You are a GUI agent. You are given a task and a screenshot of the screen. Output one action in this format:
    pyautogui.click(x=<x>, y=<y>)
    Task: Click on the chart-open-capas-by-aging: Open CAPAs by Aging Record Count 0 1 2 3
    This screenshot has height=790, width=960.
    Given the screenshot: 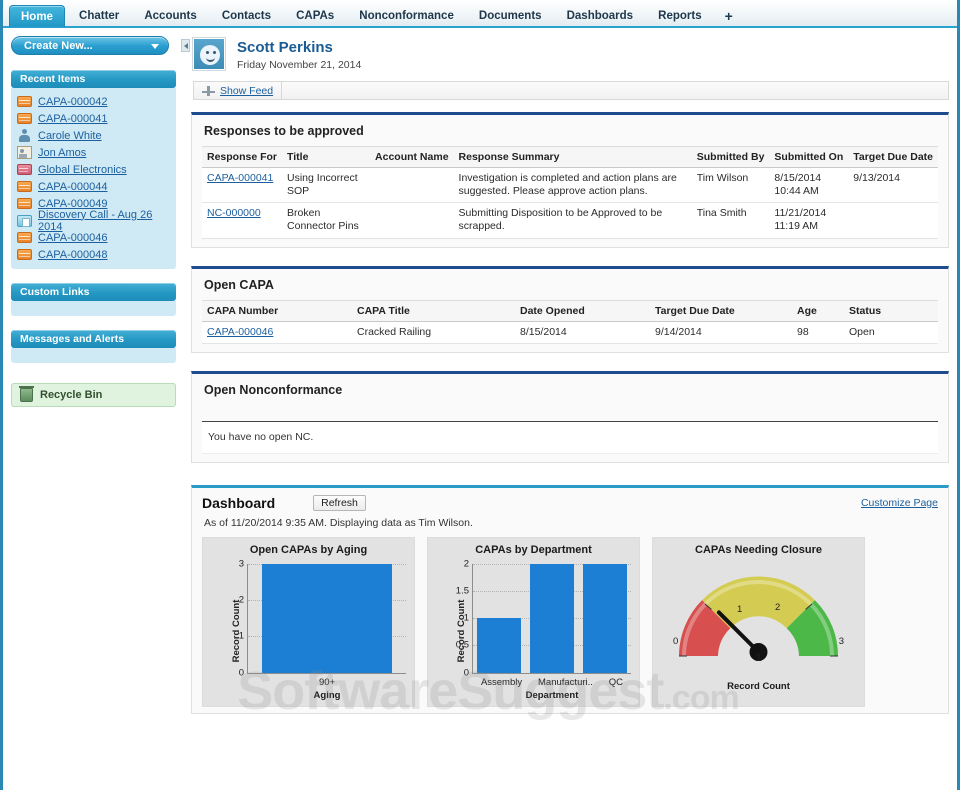 What is the action you would take?
    pyautogui.click(x=308, y=621)
    